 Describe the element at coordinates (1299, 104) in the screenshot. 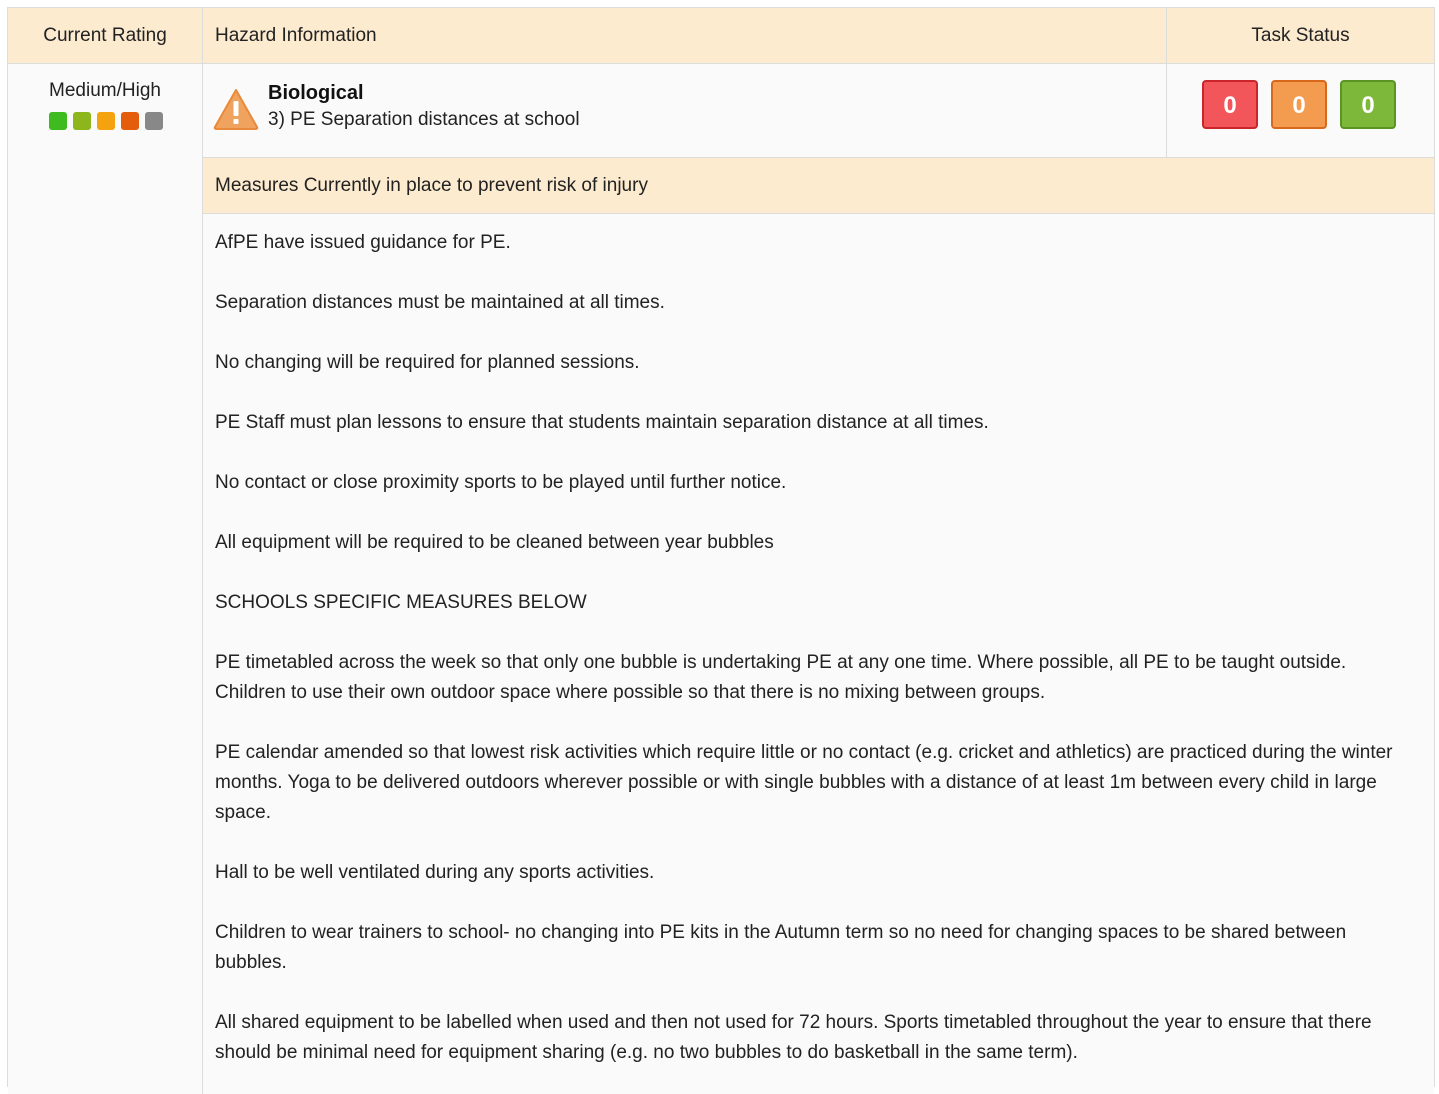

I see `pending-tasks-badge: 0` at that location.